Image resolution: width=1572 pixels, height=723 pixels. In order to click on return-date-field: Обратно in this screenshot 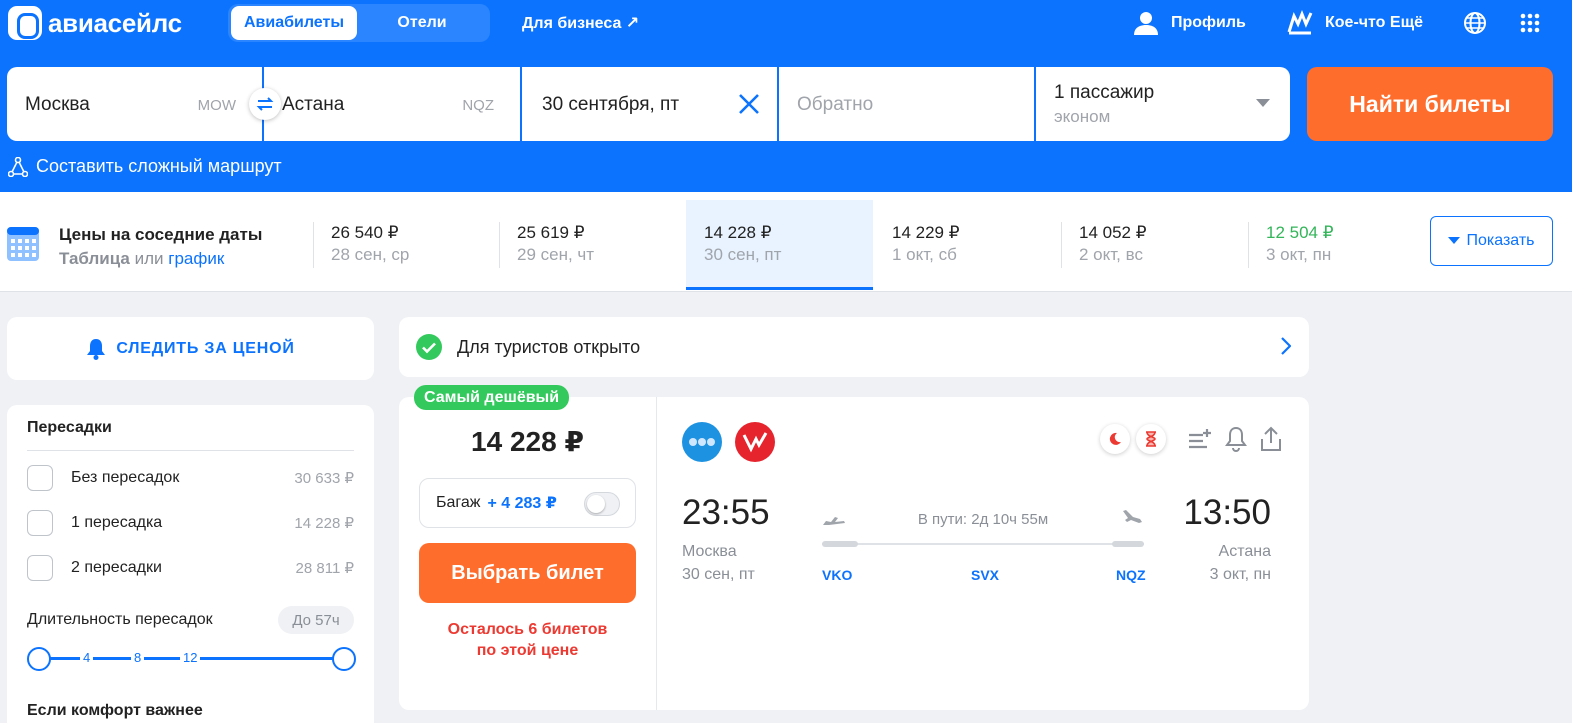, I will do `click(906, 104)`.